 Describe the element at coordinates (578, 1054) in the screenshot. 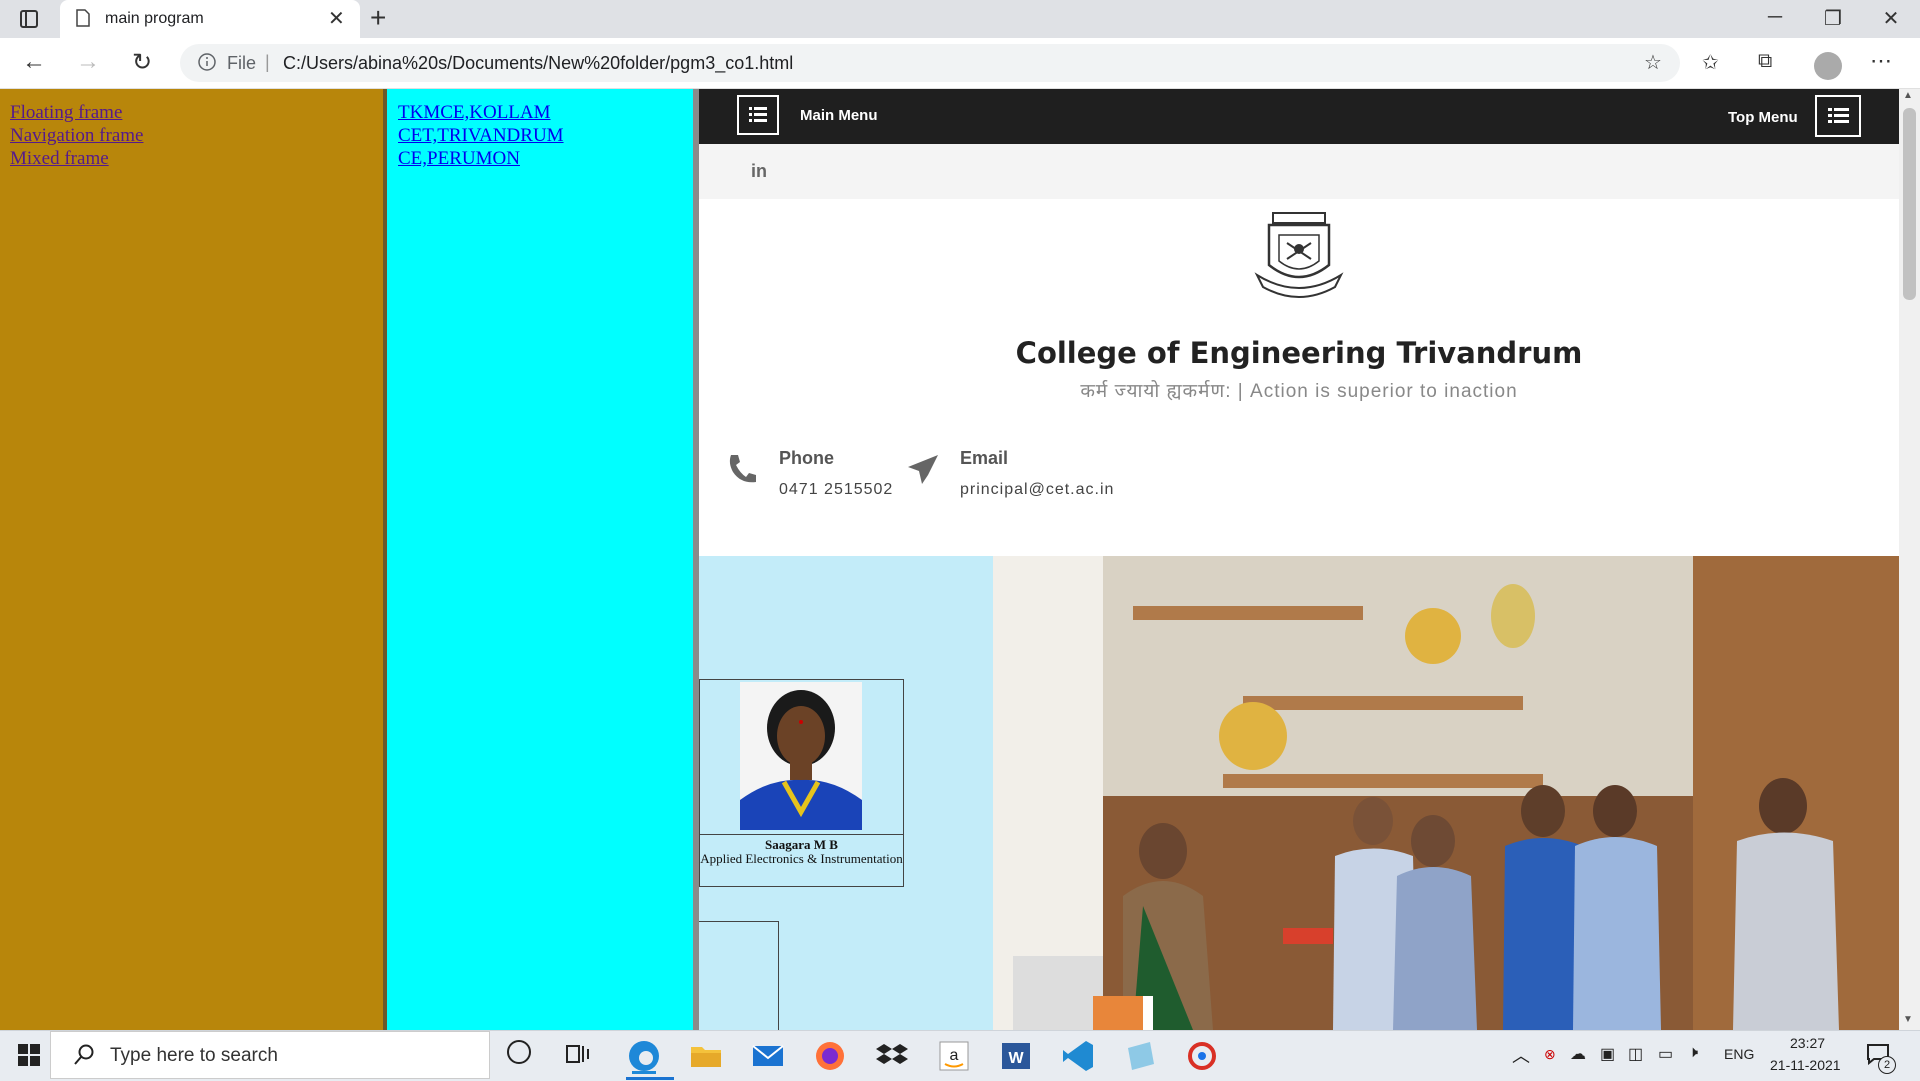

I see `task-view-icon` at that location.